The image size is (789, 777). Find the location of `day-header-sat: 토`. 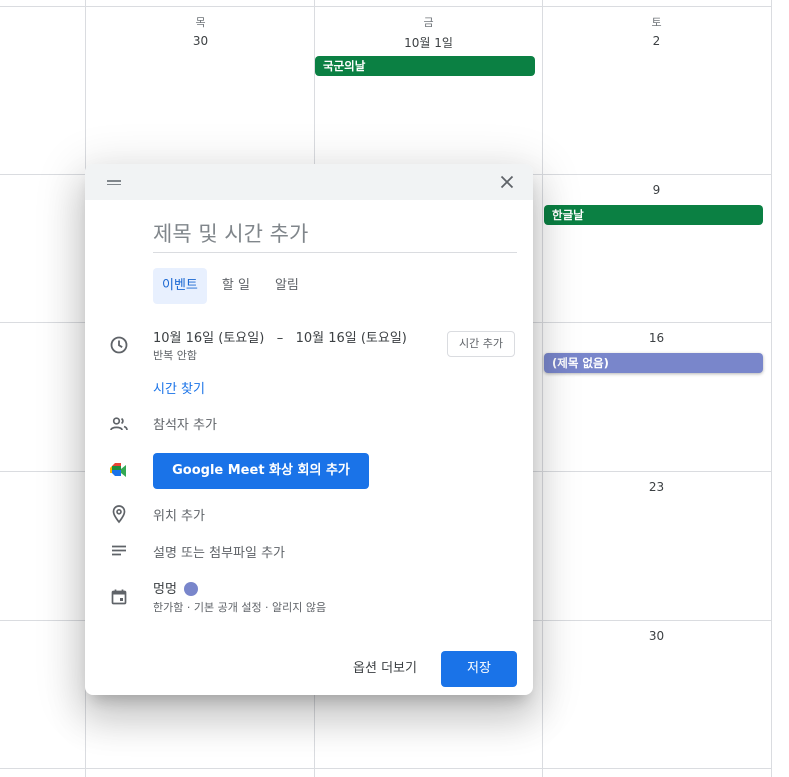

day-header-sat: 토 is located at coordinates (656, 22).